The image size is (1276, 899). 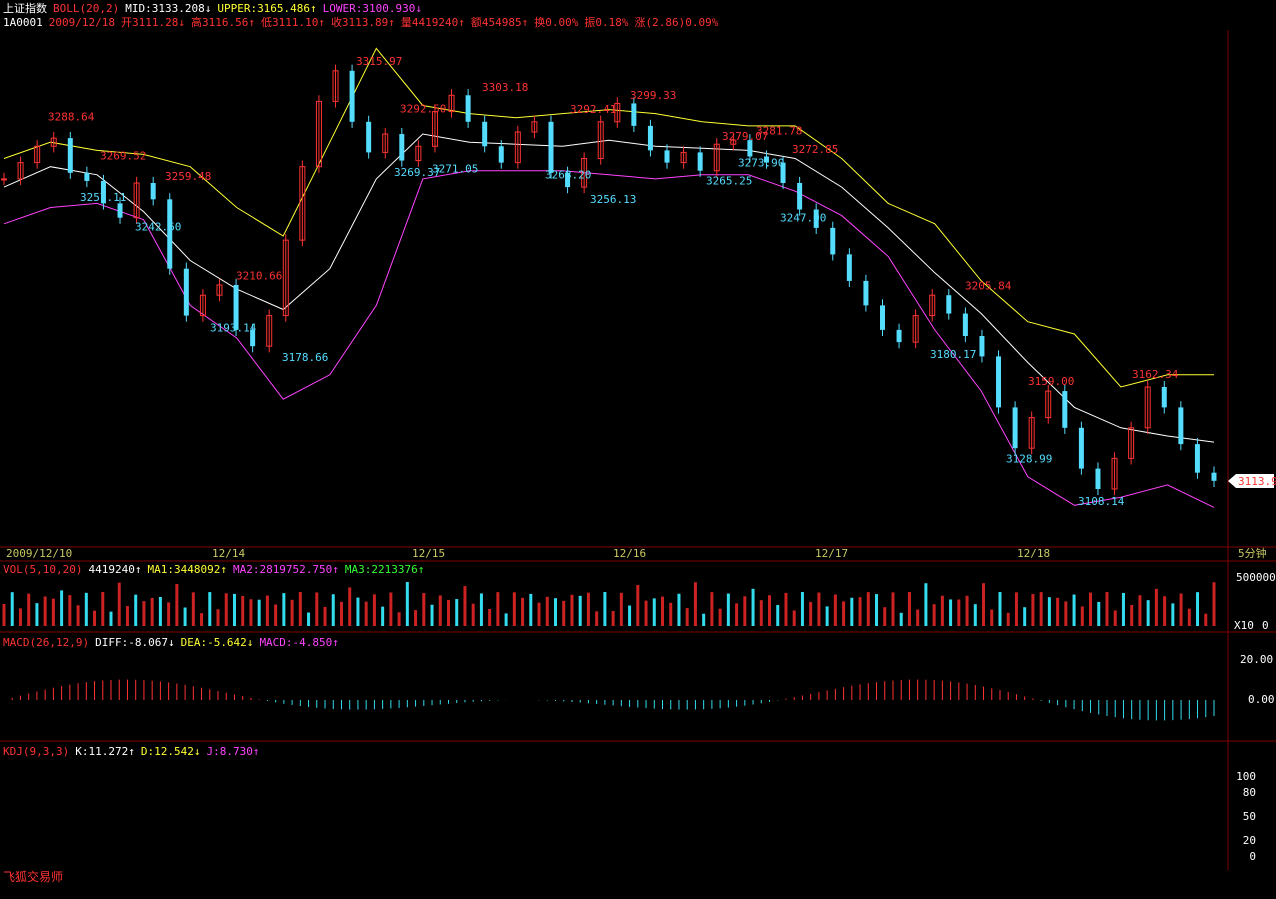 What do you see at coordinates (428, 553) in the screenshot?
I see `x-axis-label: 12/15` at bounding box center [428, 553].